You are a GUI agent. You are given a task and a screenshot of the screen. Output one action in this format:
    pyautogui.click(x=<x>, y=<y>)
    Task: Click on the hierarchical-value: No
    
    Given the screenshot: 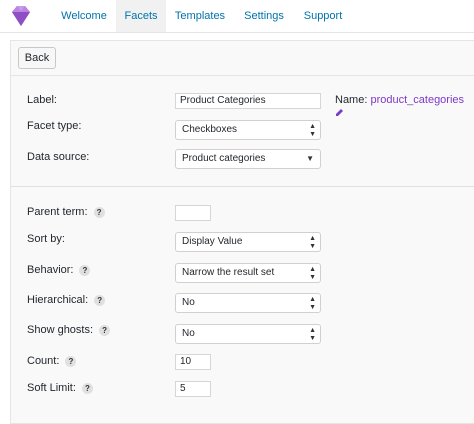 What is the action you would take?
    pyautogui.click(x=188, y=302)
    